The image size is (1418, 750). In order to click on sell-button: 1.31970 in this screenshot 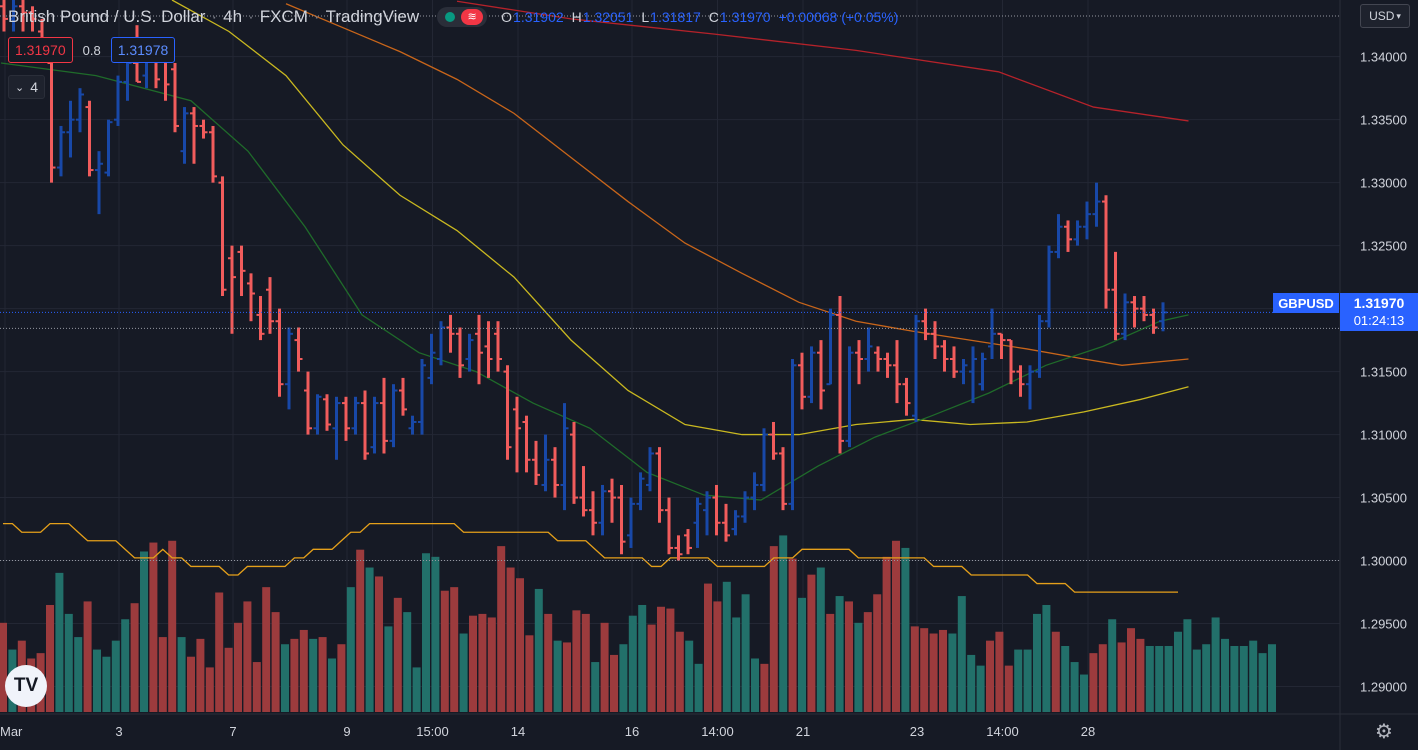, I will do `click(40, 50)`.